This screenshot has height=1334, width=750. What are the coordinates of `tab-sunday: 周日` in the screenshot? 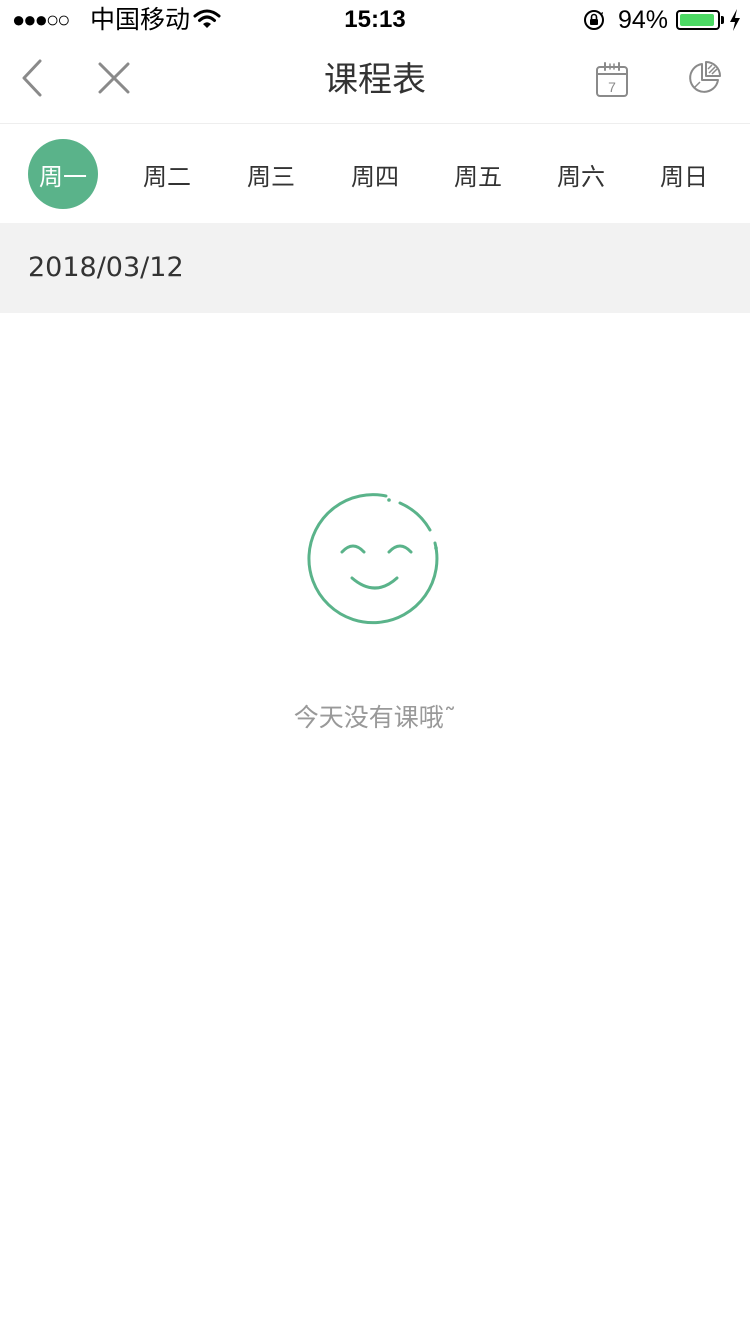 It's located at (684, 174).